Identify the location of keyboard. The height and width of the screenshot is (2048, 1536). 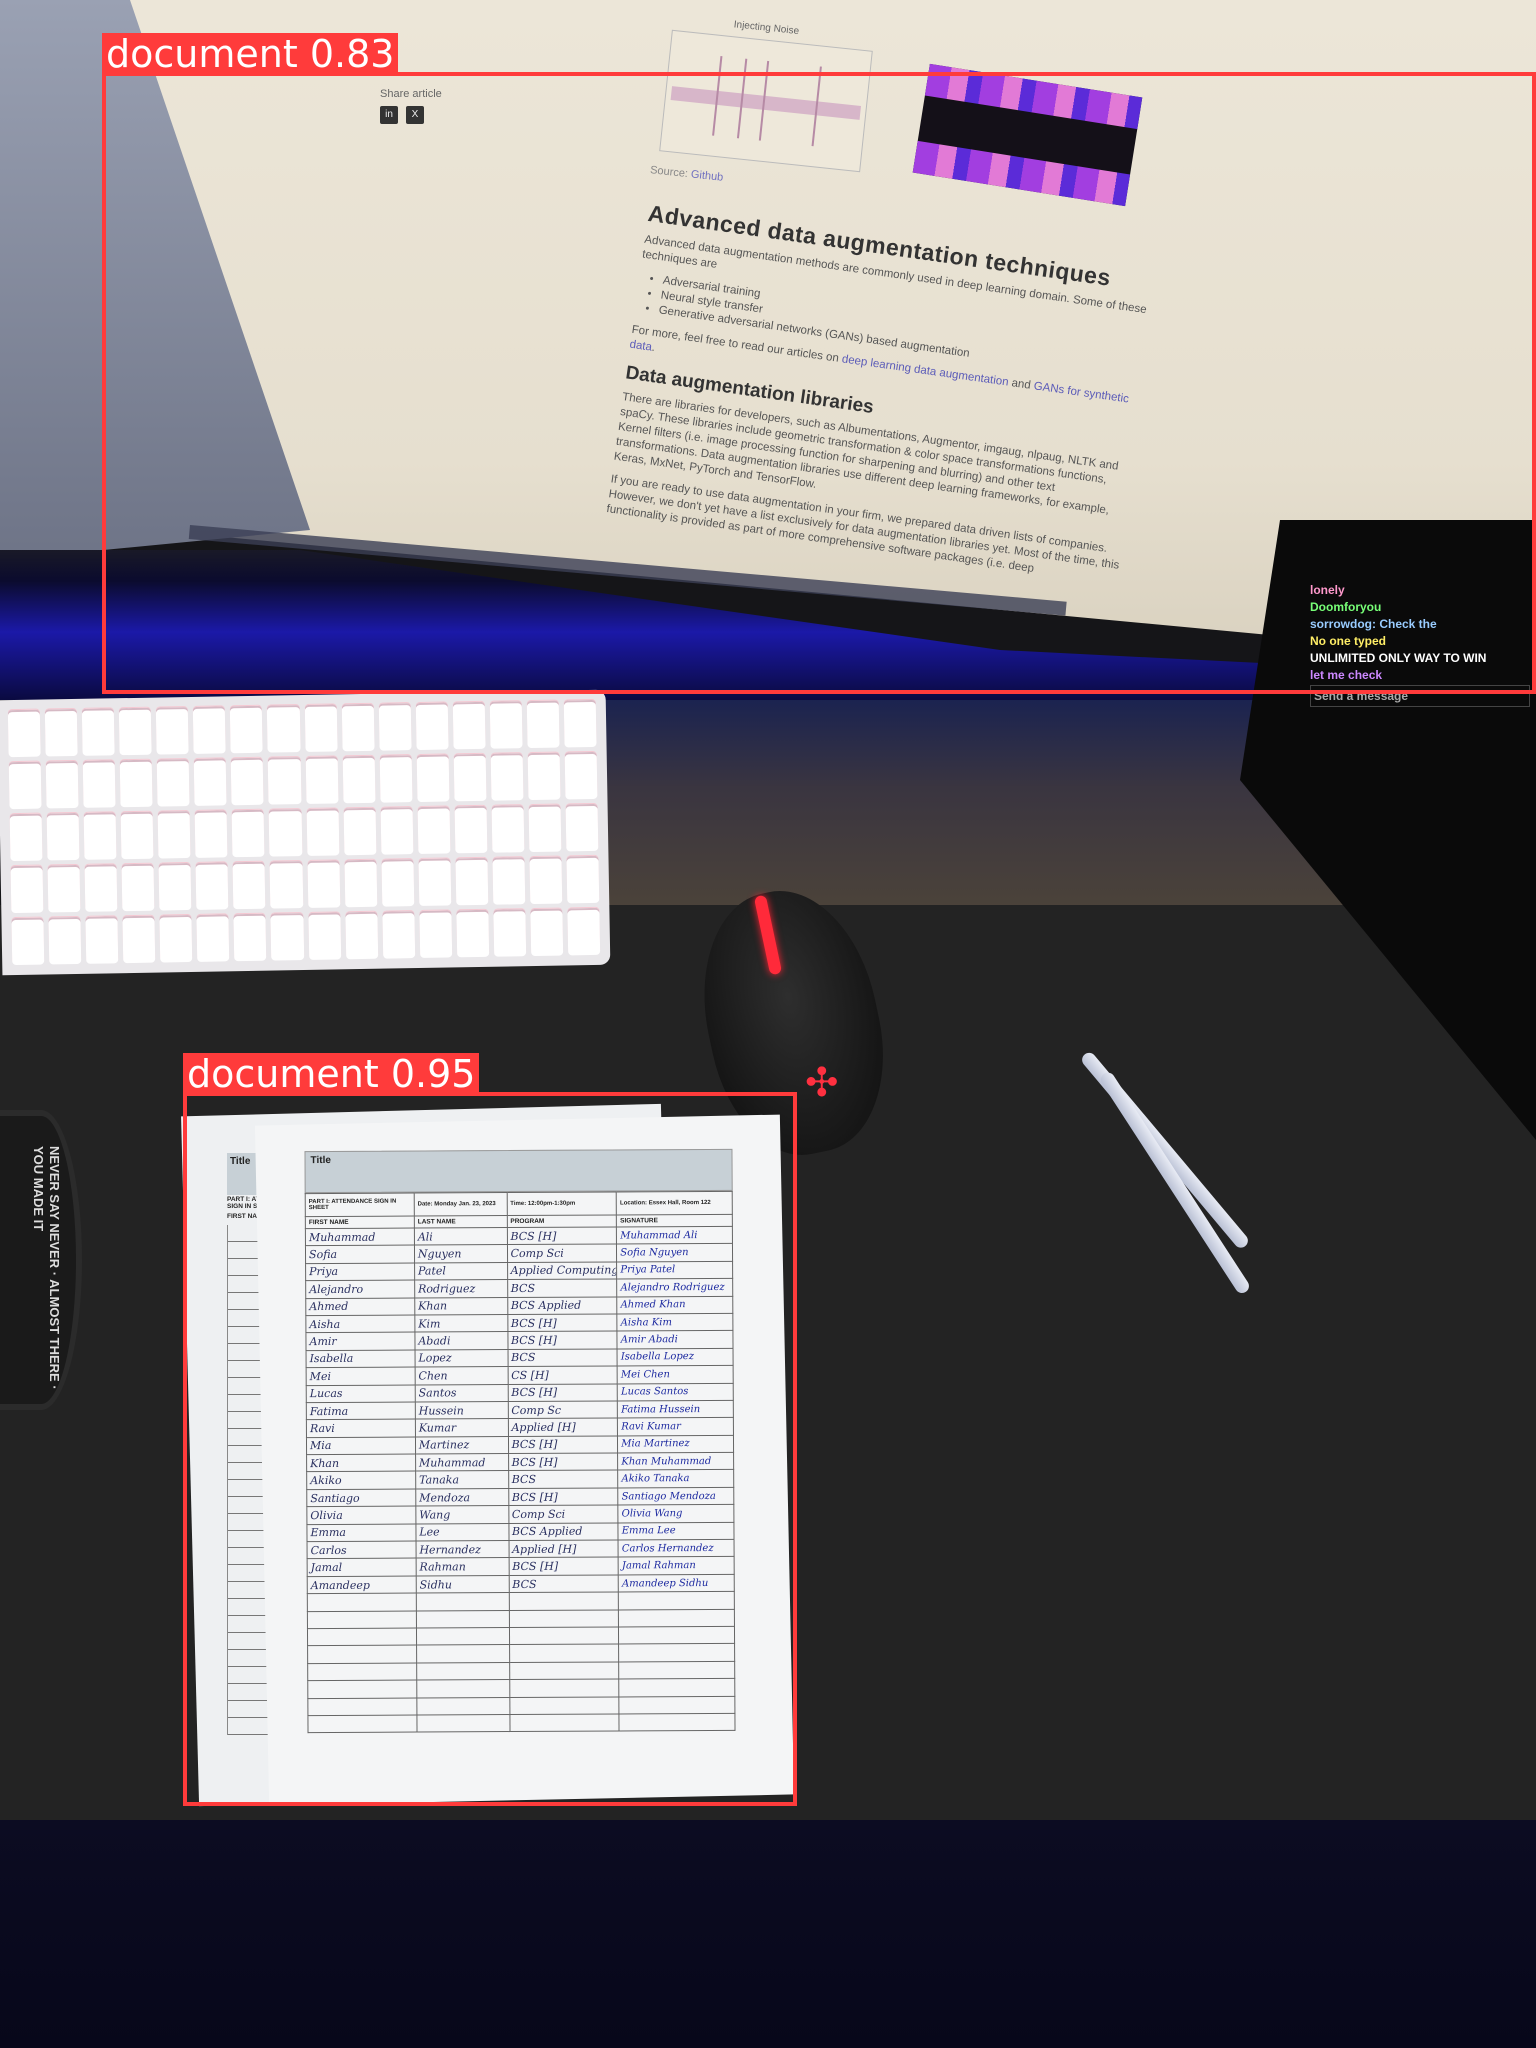
(305, 832).